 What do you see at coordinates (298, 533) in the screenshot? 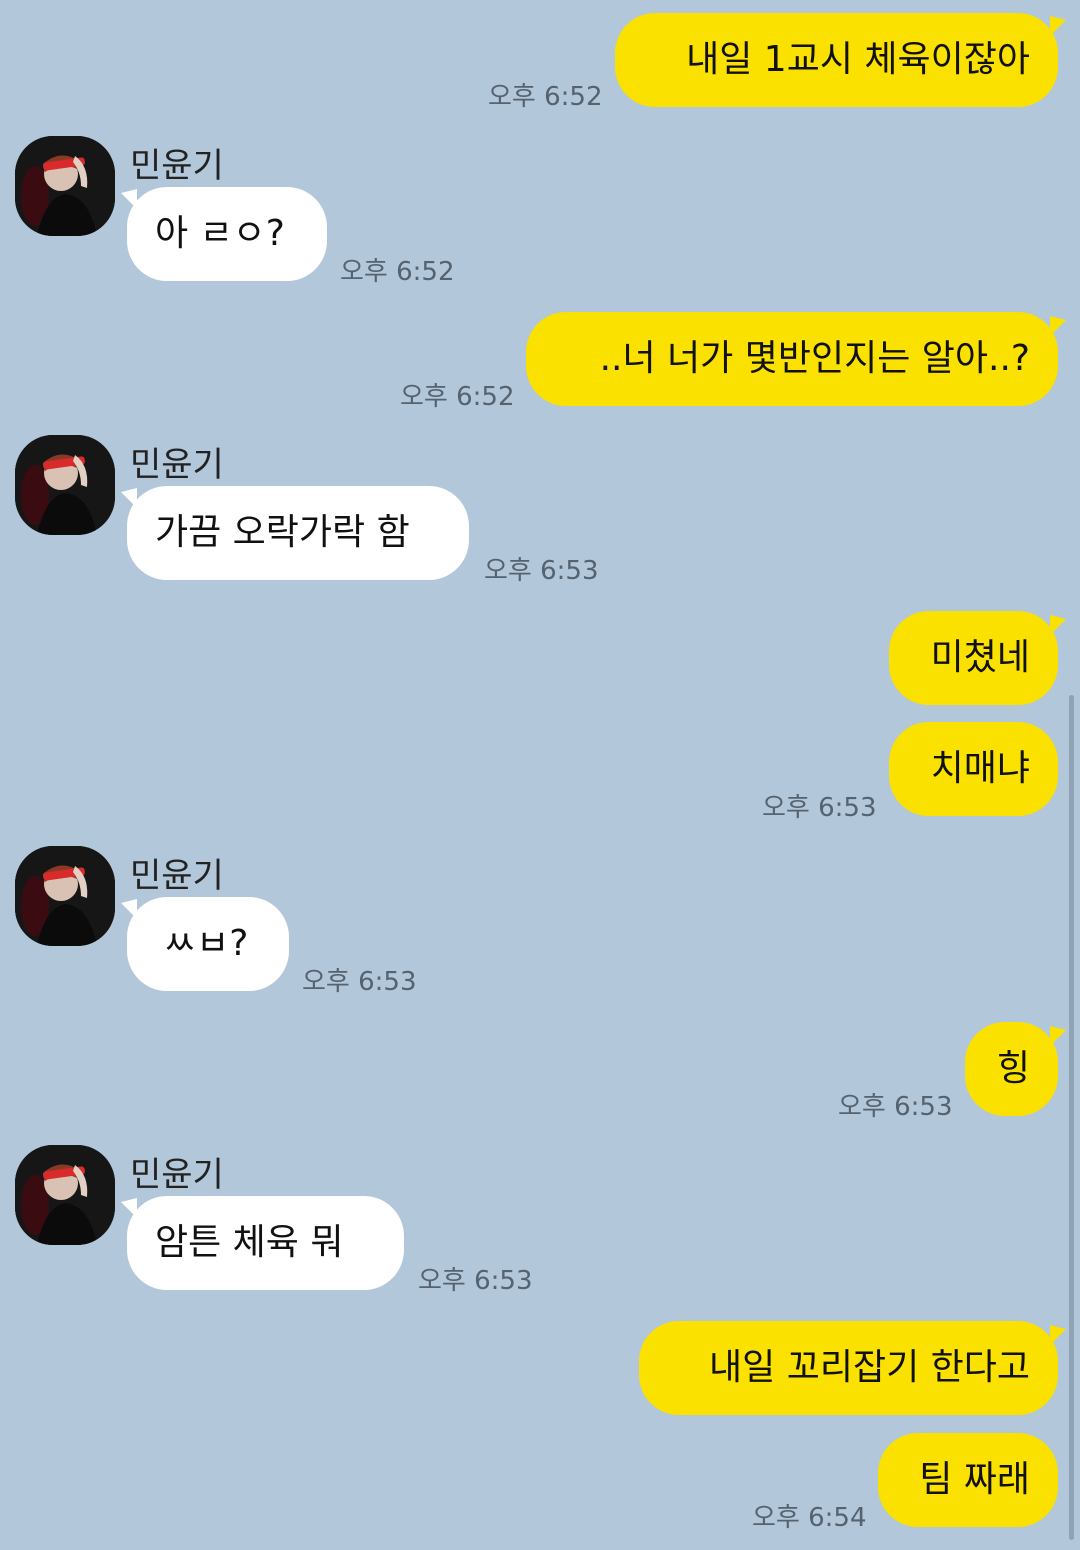
I see `received-message-bubble: 가끔 오락가락 함` at bounding box center [298, 533].